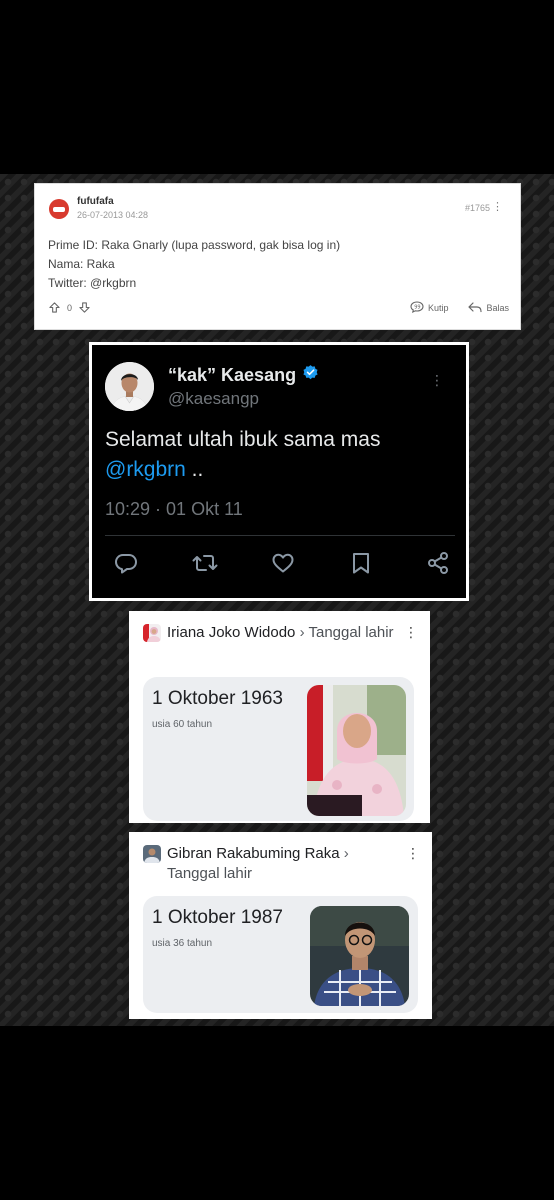 The width and height of the screenshot is (554, 1200). Describe the element at coordinates (81, 264) in the screenshot. I see `post-line: Nama: Raka` at that location.